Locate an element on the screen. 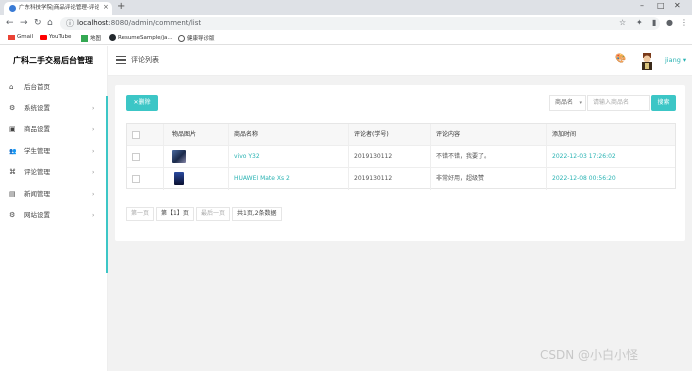 This screenshot has width=692, height=371. tab-close-icon: × is located at coordinates (106, 7).